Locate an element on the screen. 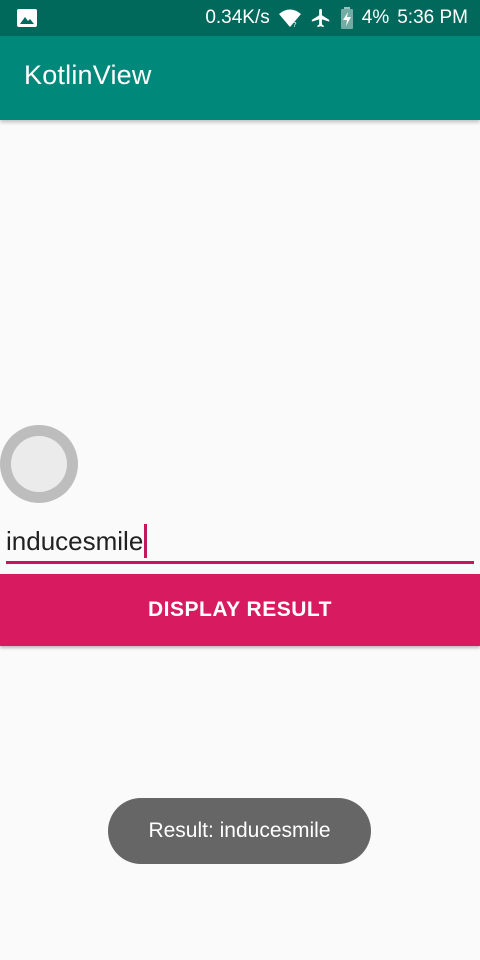 This screenshot has width=480, height=960. wifi-icon: ? is located at coordinates (290, 18).